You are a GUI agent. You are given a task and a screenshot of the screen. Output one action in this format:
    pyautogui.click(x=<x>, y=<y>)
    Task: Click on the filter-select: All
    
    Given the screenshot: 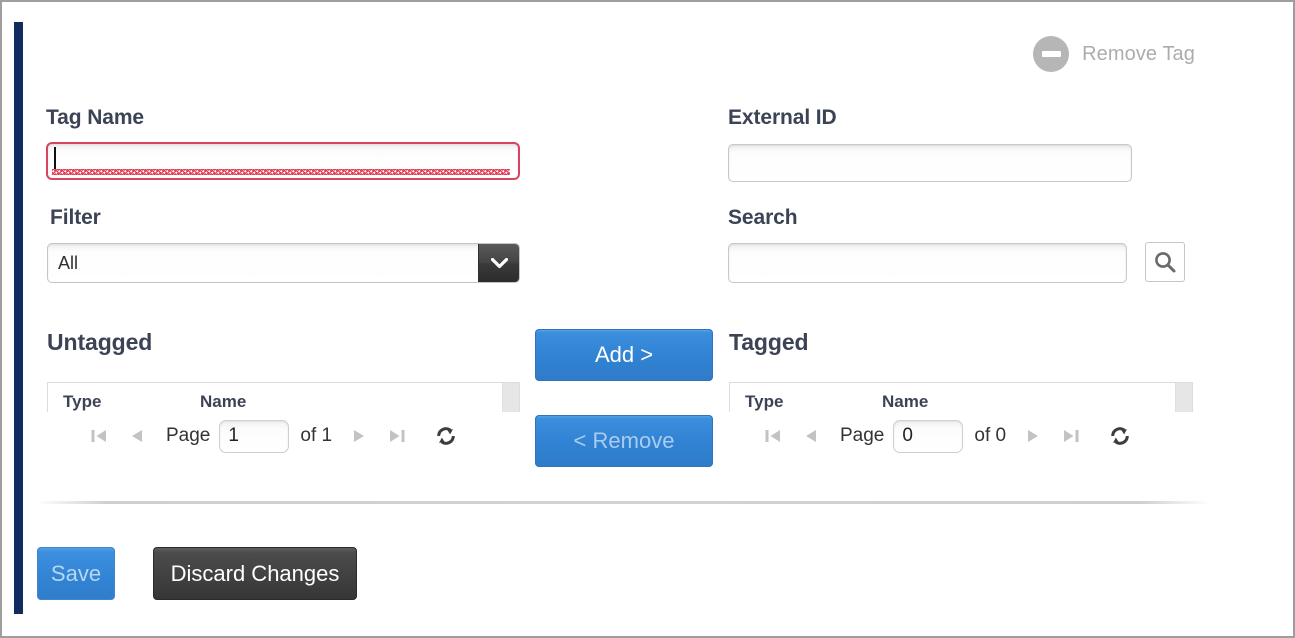 What is the action you would take?
    pyautogui.click(x=283, y=263)
    